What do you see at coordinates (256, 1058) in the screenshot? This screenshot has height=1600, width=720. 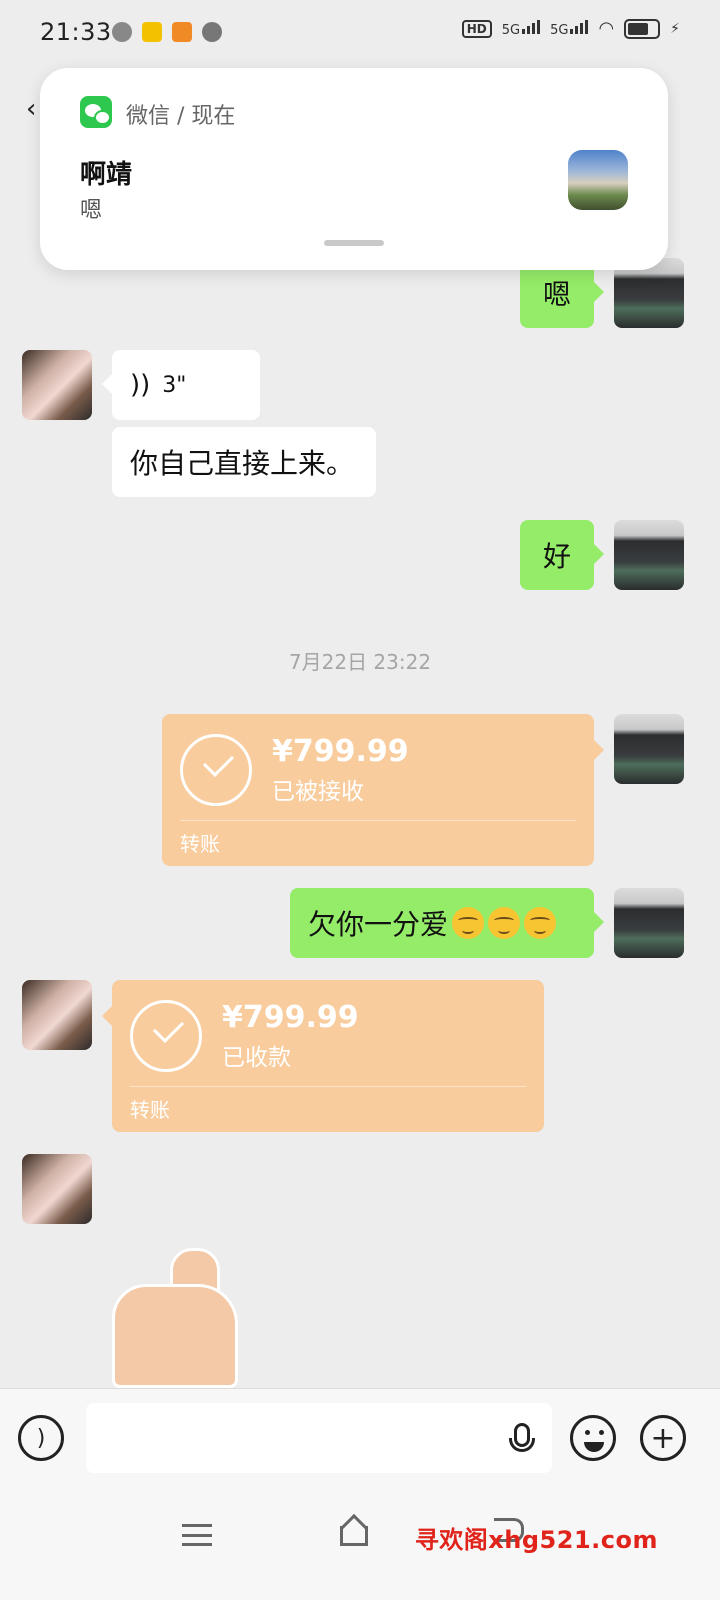 I see `transfer-status: 已收款` at bounding box center [256, 1058].